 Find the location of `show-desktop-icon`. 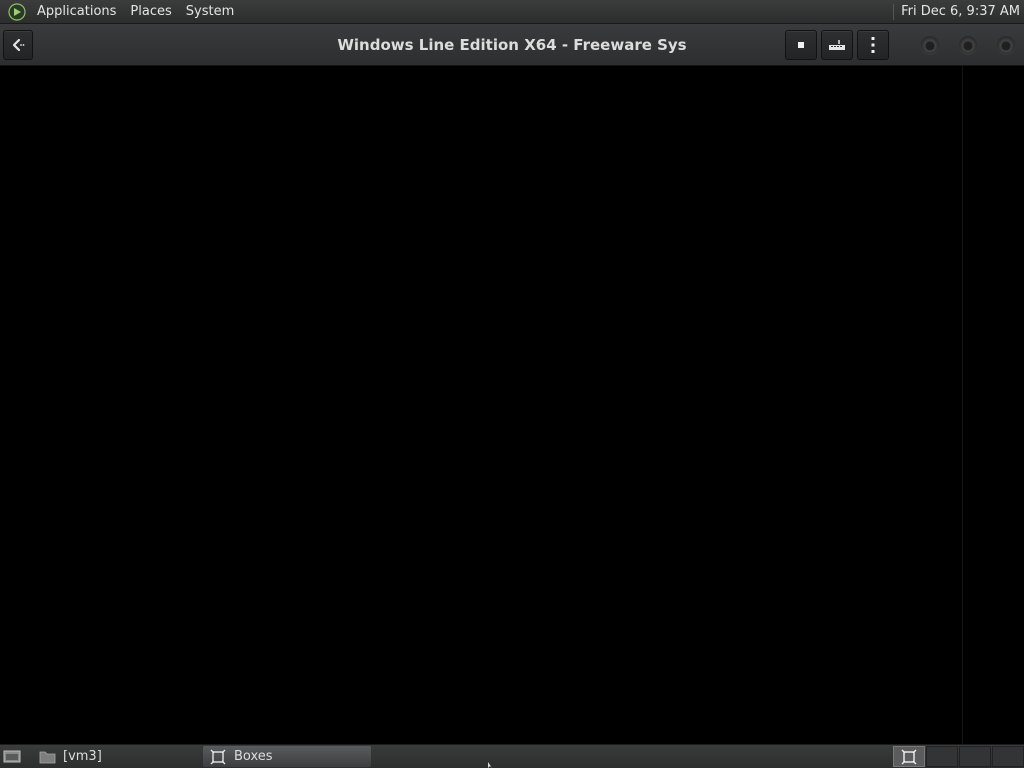

show-desktop-icon is located at coordinates (12, 756).